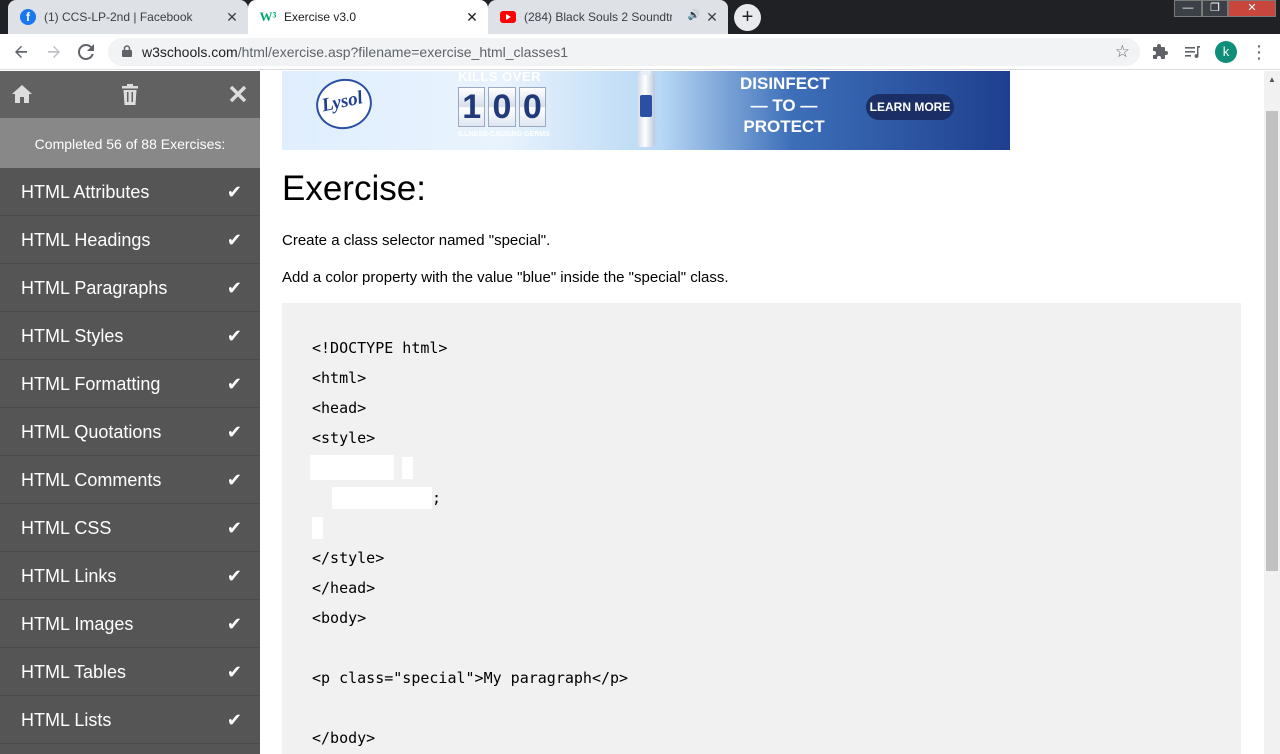 Image resolution: width=1280 pixels, height=754 pixels. What do you see at coordinates (1122, 52) in the screenshot?
I see `bookmark-star-icon: ☆` at bounding box center [1122, 52].